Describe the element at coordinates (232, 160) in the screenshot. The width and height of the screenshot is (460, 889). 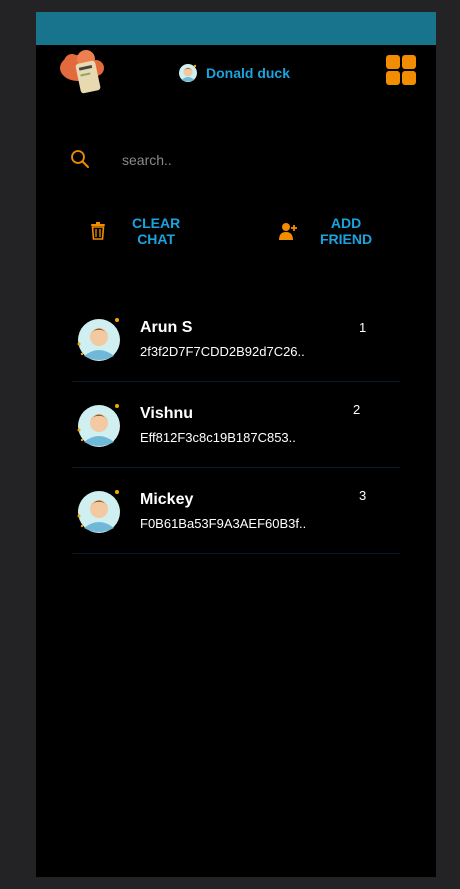
I see `search-input` at that location.